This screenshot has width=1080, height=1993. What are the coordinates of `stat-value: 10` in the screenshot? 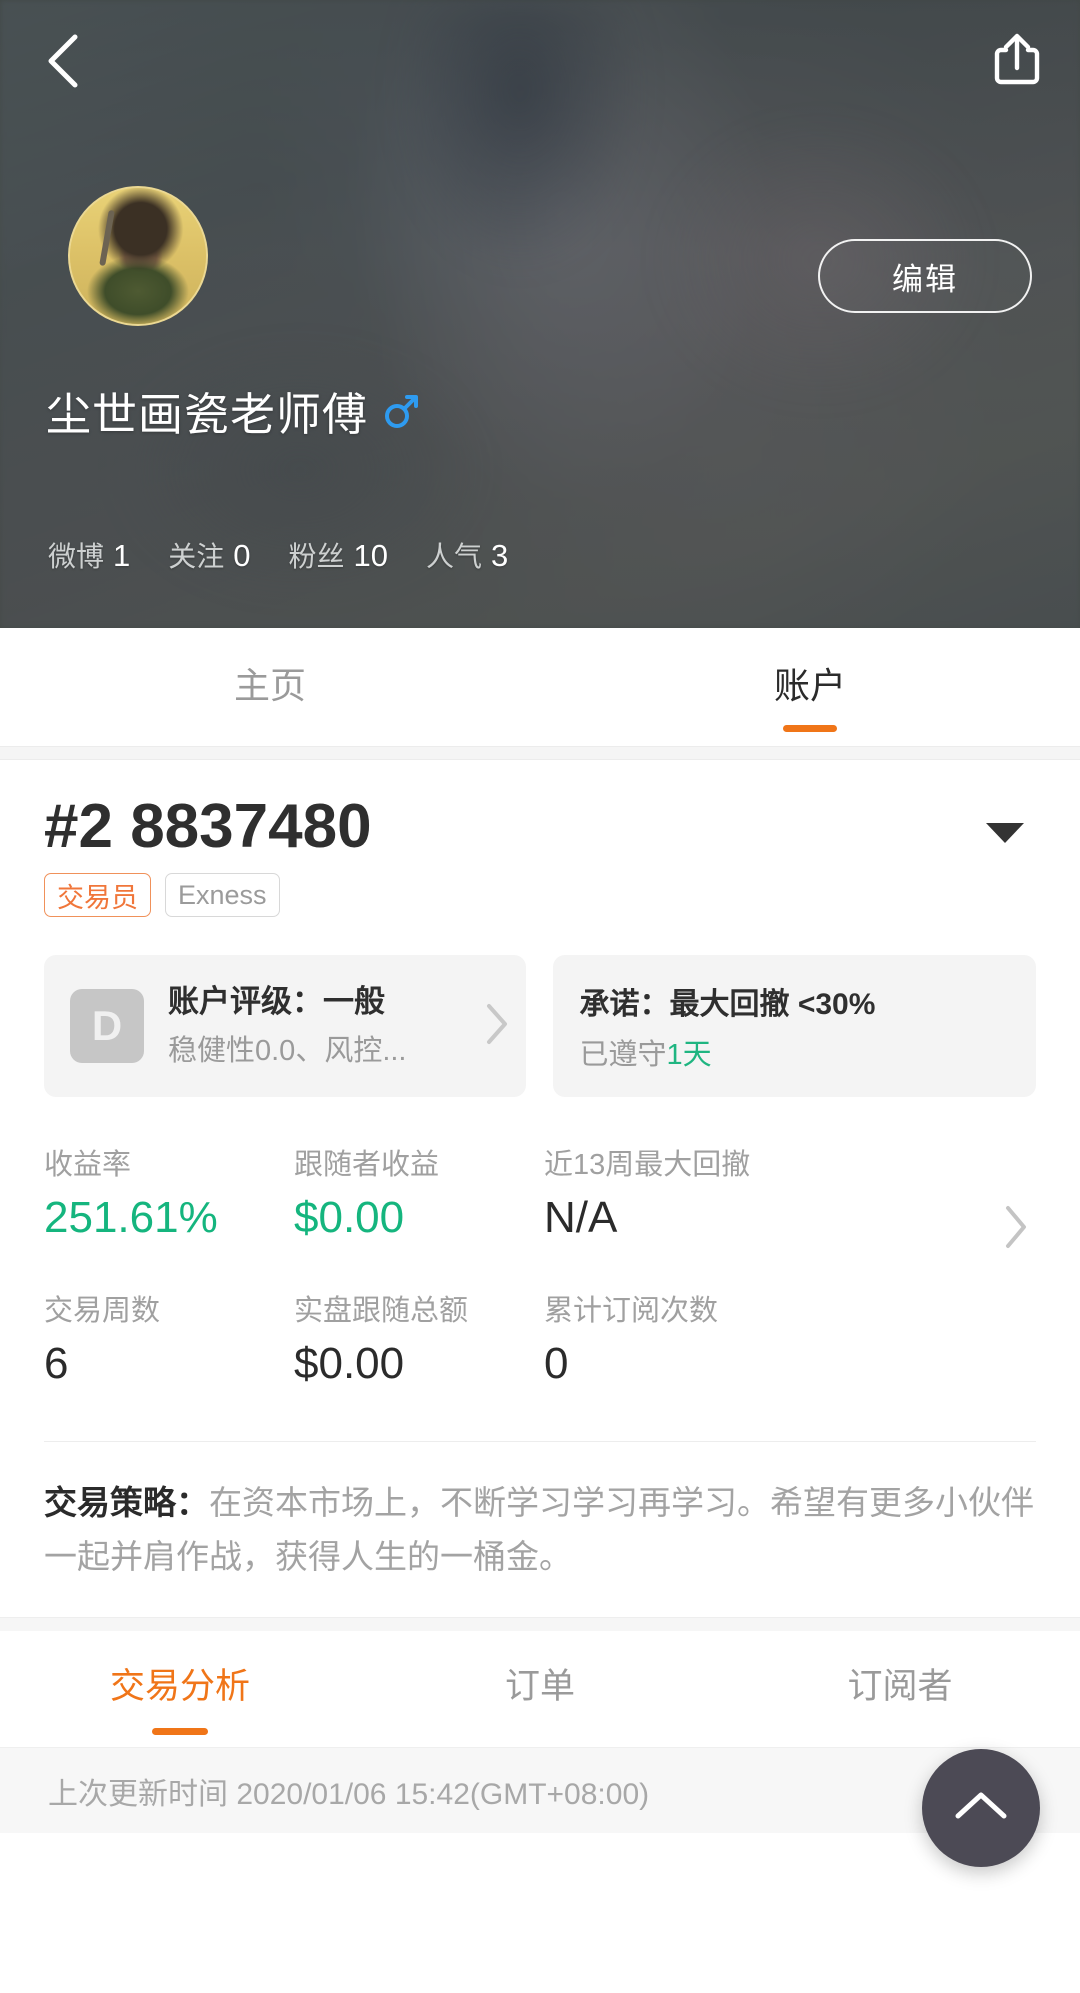 It's located at (371, 555).